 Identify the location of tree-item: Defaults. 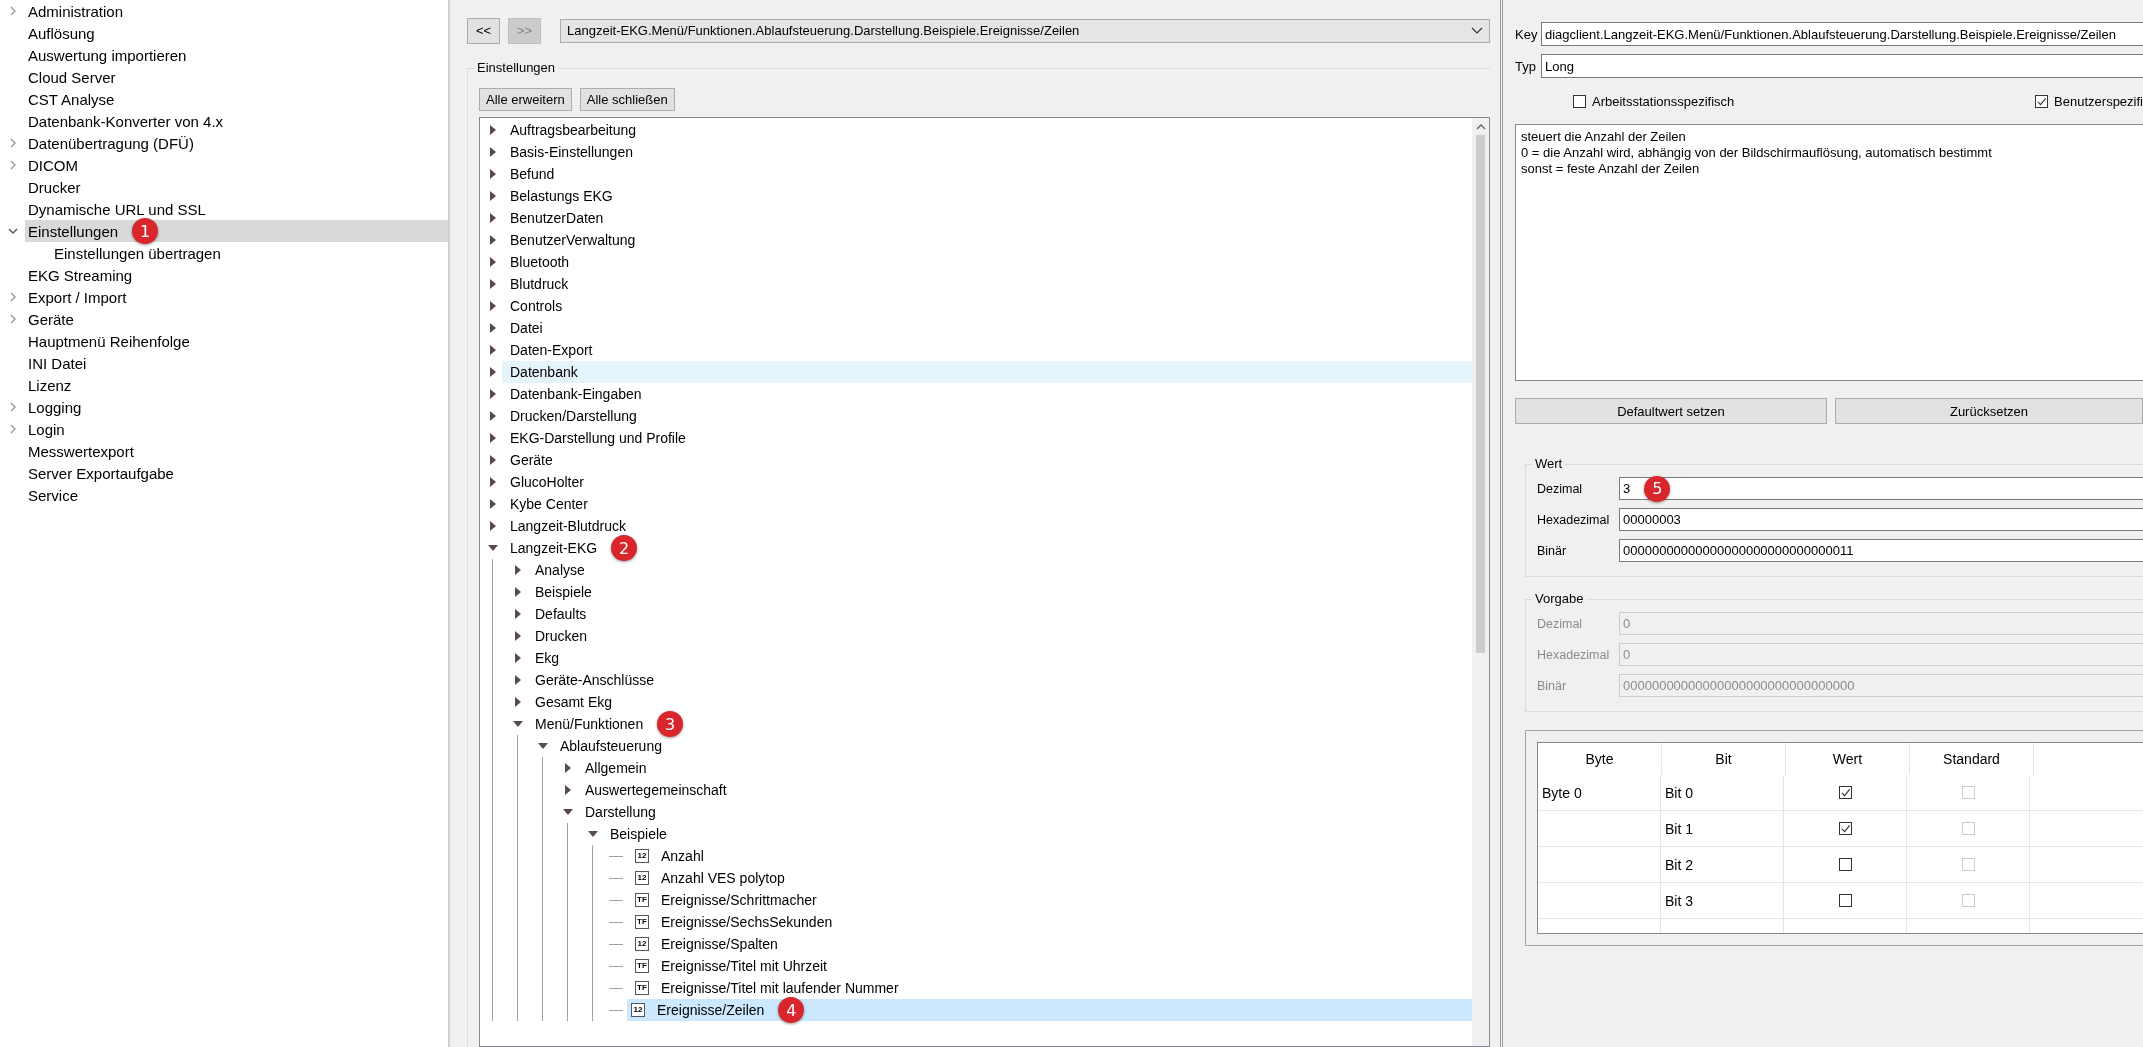
(999, 614).